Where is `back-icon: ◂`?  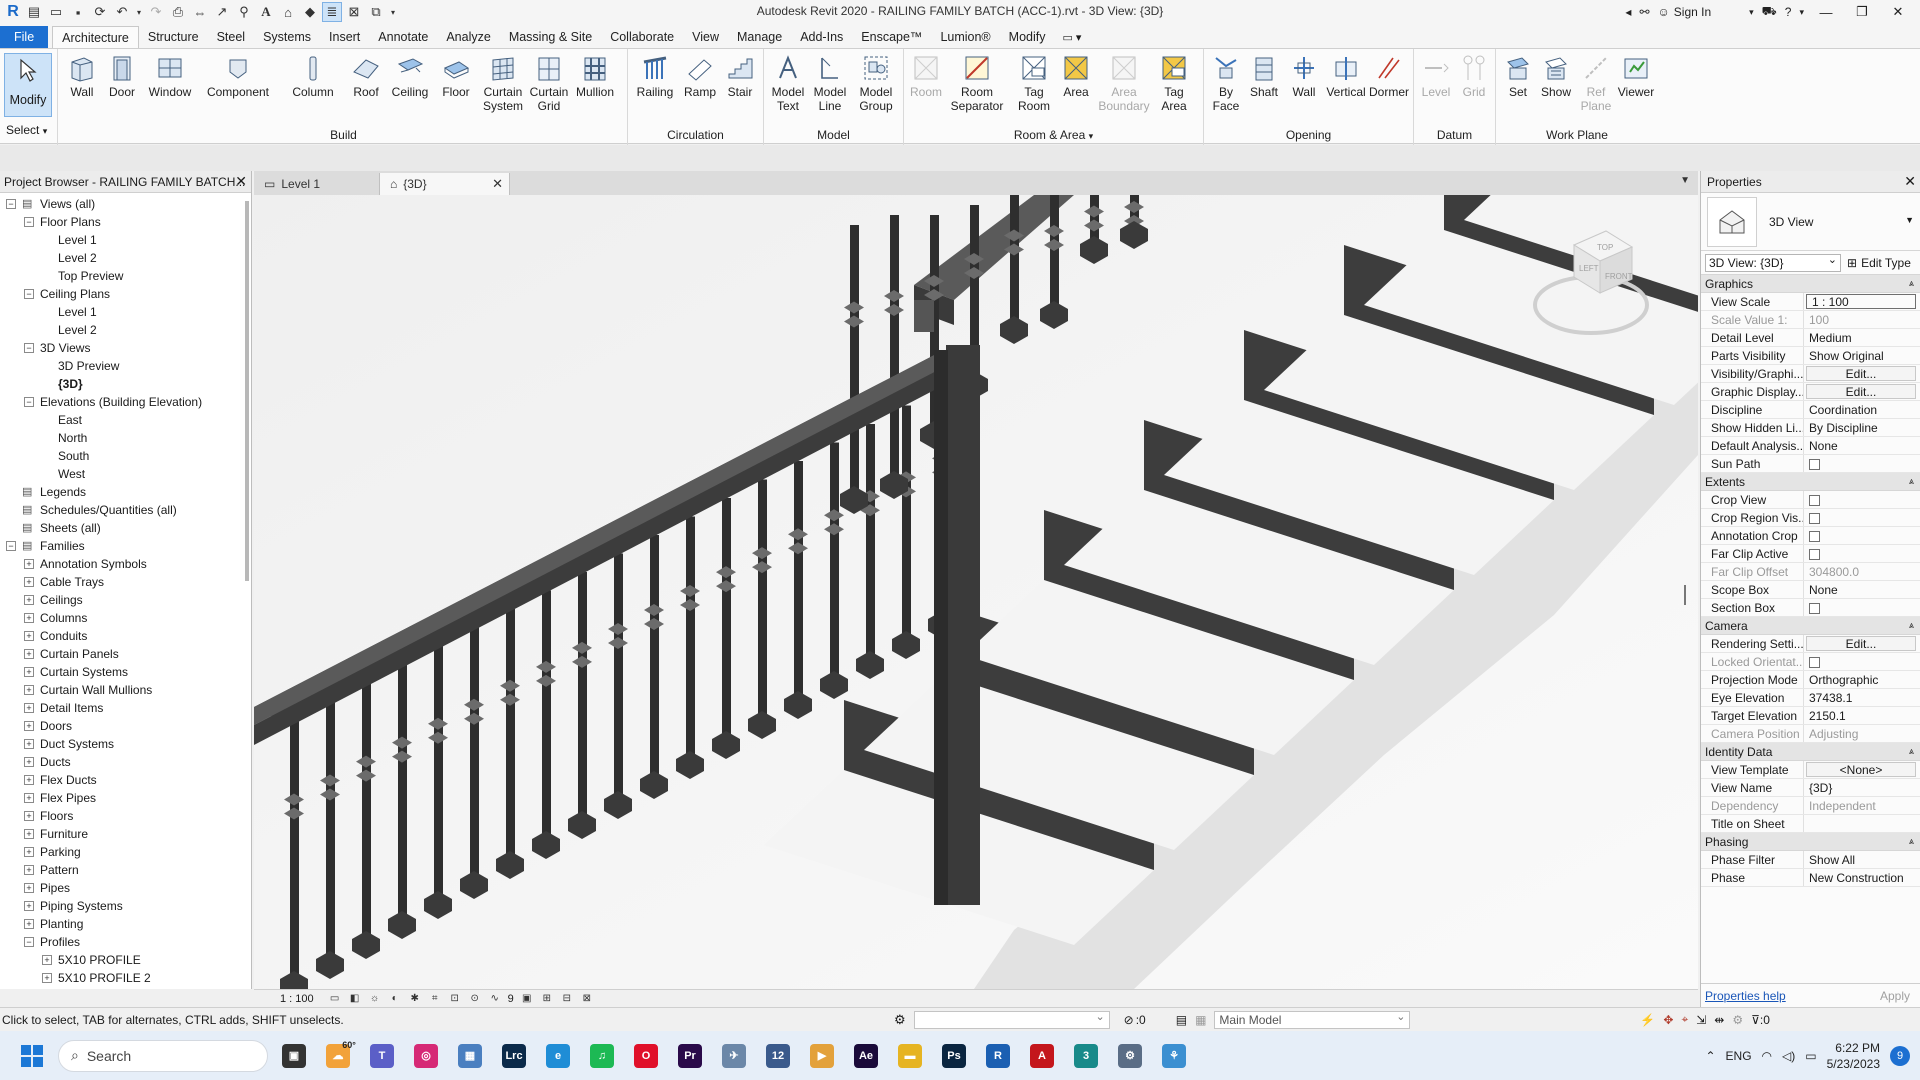 back-icon: ◂ is located at coordinates (1628, 12).